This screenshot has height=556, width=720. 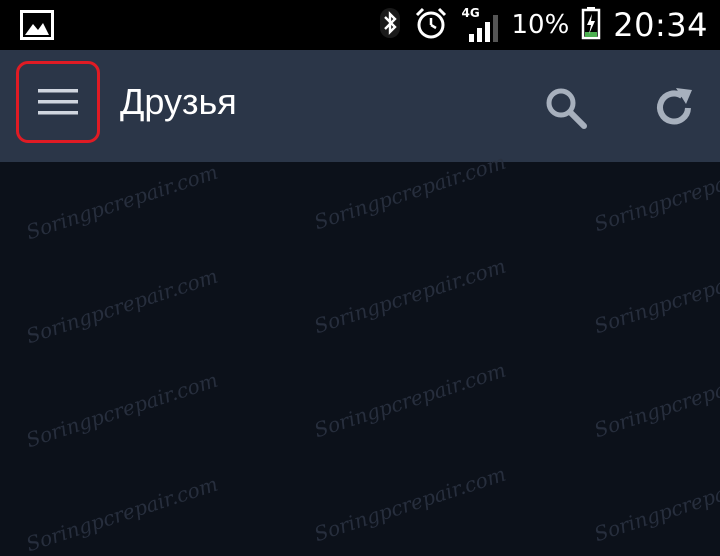 What do you see at coordinates (178, 101) in the screenshot?
I see `page-title: Друзья` at bounding box center [178, 101].